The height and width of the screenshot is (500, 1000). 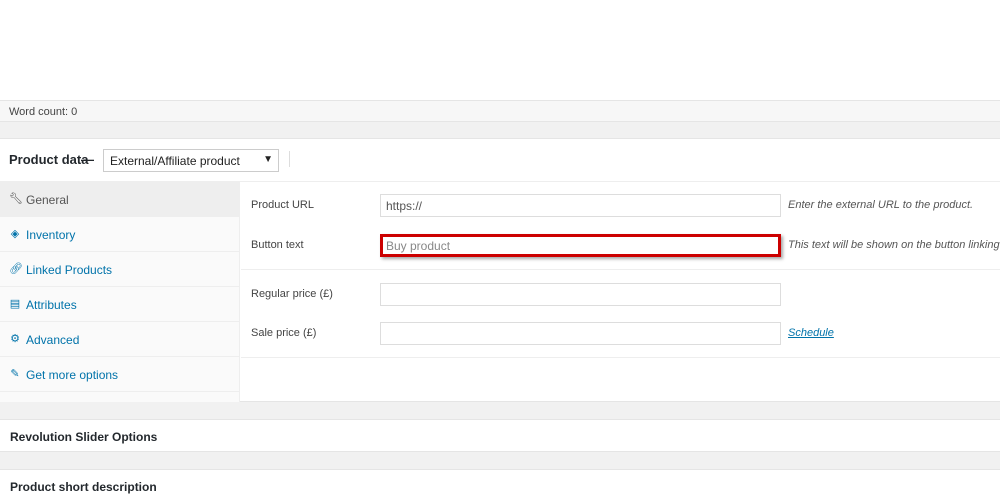 I want to click on product-url-label: Product URL, so click(x=282, y=205).